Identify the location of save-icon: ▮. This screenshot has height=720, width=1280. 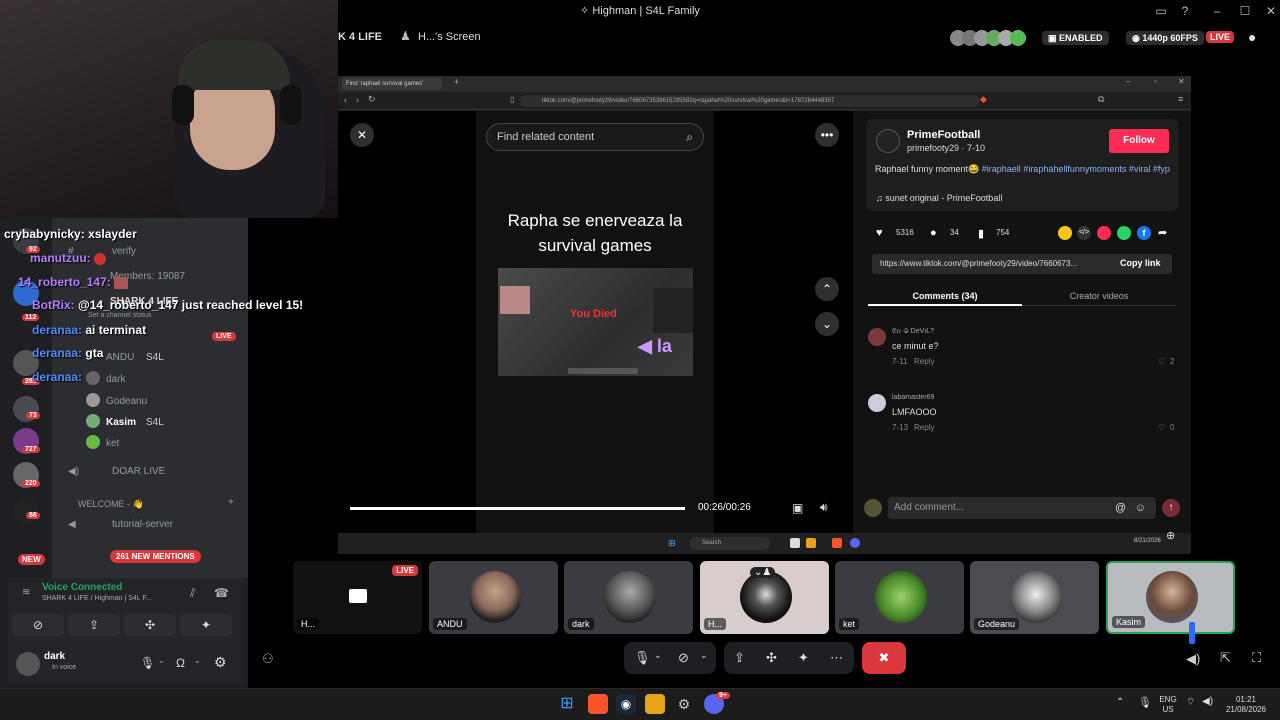
(981, 233).